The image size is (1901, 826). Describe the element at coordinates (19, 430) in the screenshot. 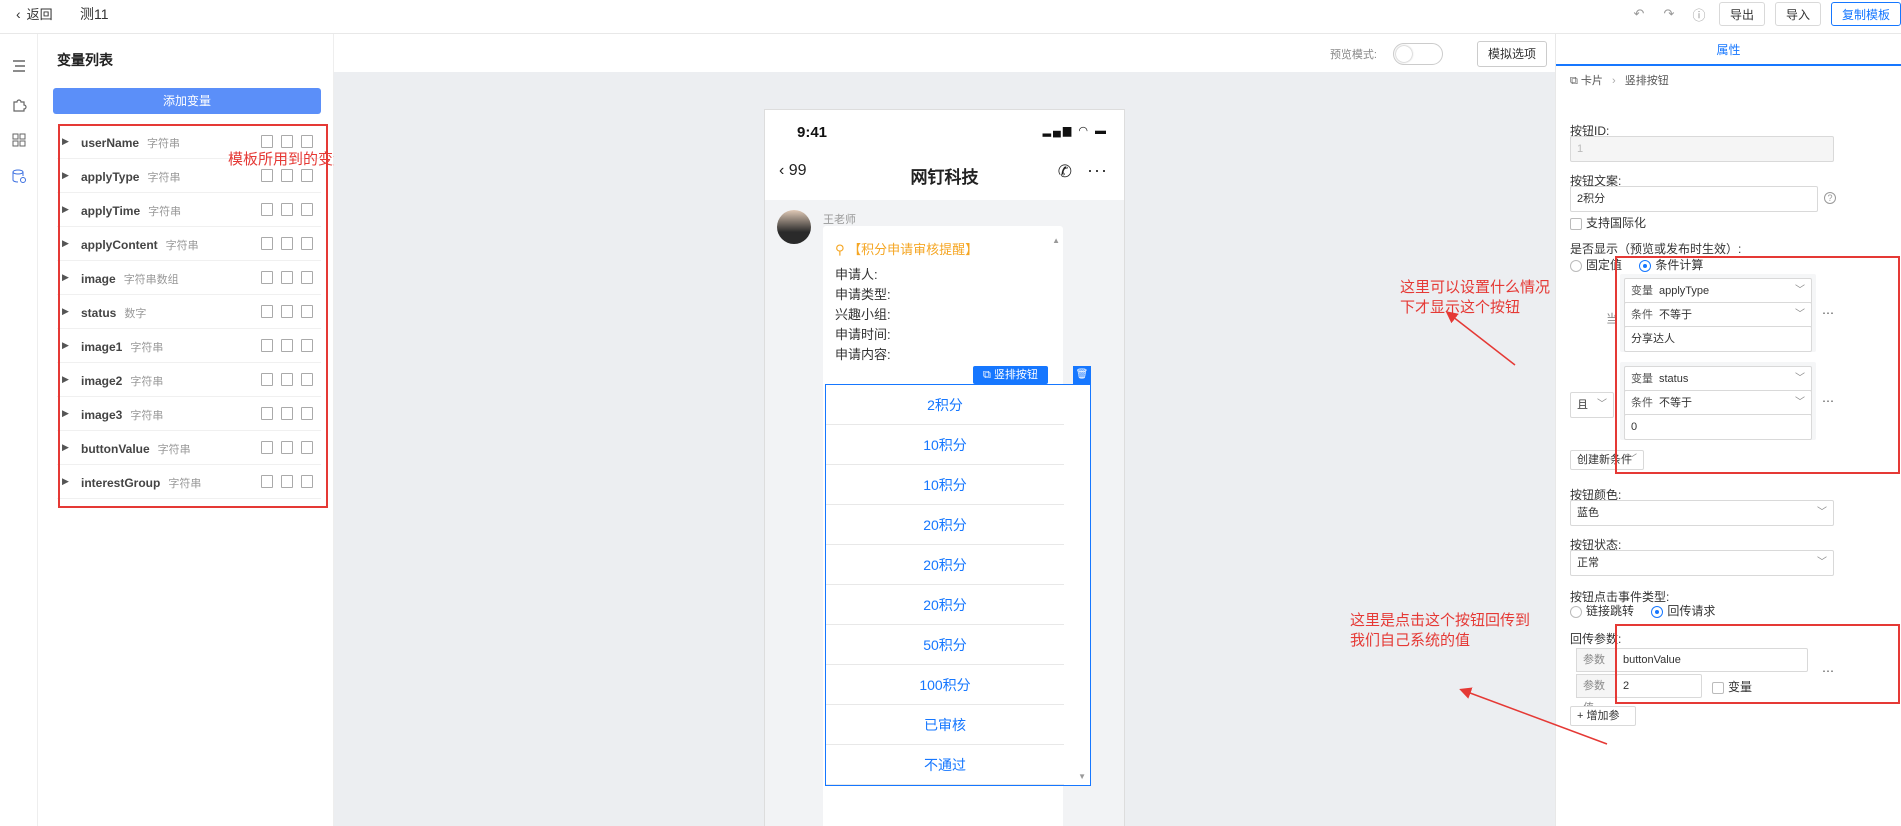

I see `left-nav` at that location.